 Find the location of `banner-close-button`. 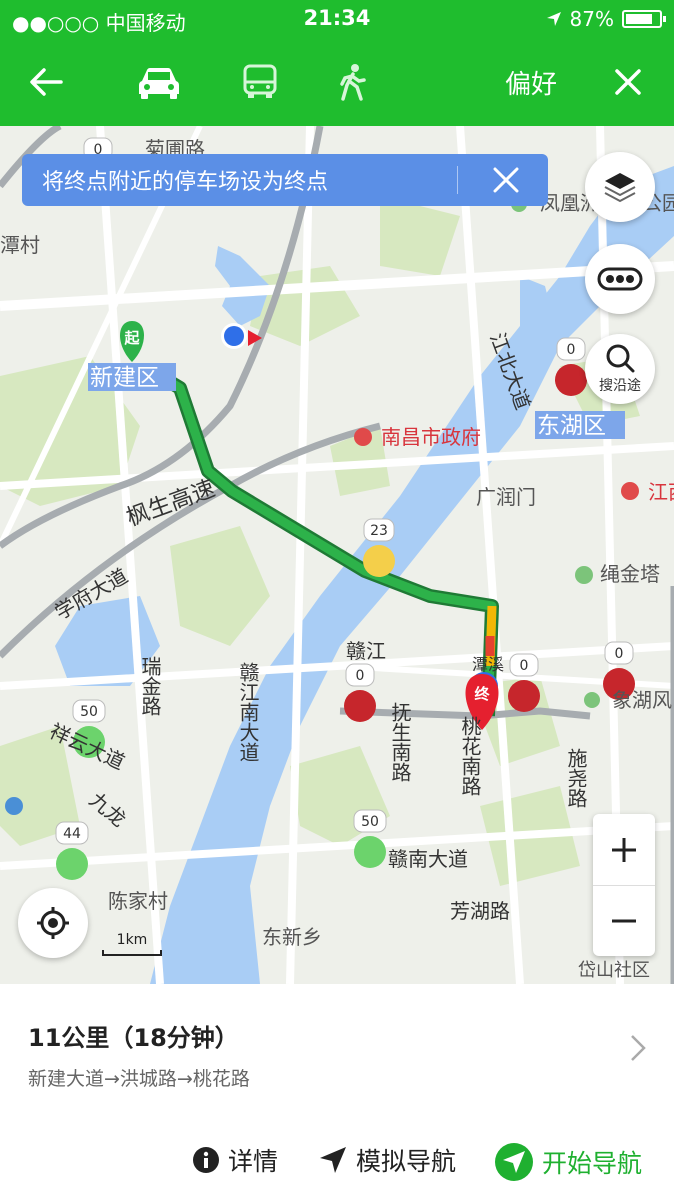

banner-close-button is located at coordinates (506, 183).